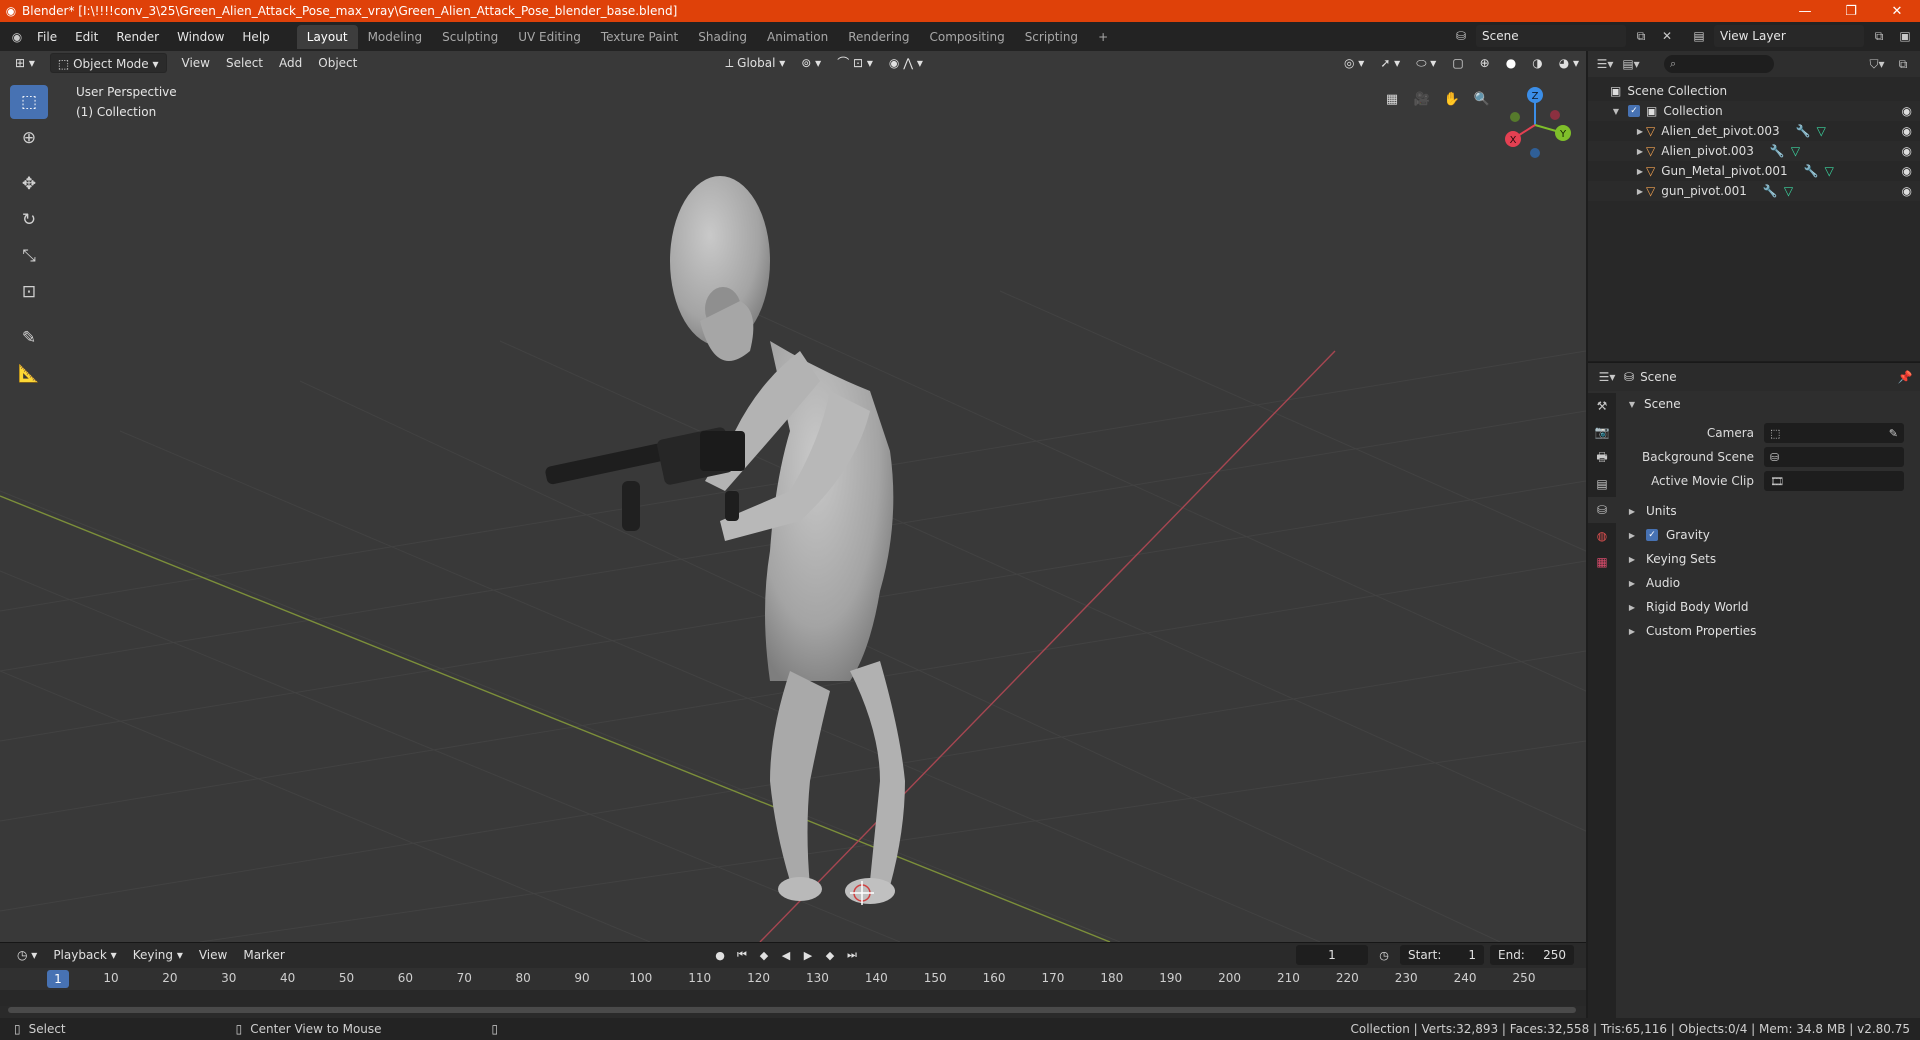 The width and height of the screenshot is (1920, 1040). Describe the element at coordinates (1485, 63) in the screenshot. I see `shading-wireframe-icon: ⊕` at that location.